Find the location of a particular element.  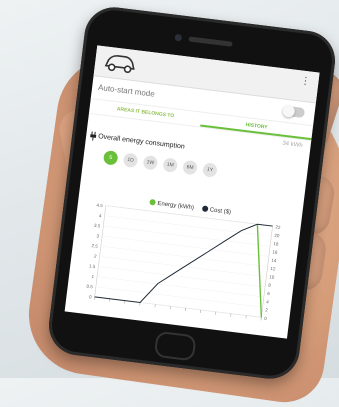

y-right-tick-label: 20 is located at coordinates (277, 236).